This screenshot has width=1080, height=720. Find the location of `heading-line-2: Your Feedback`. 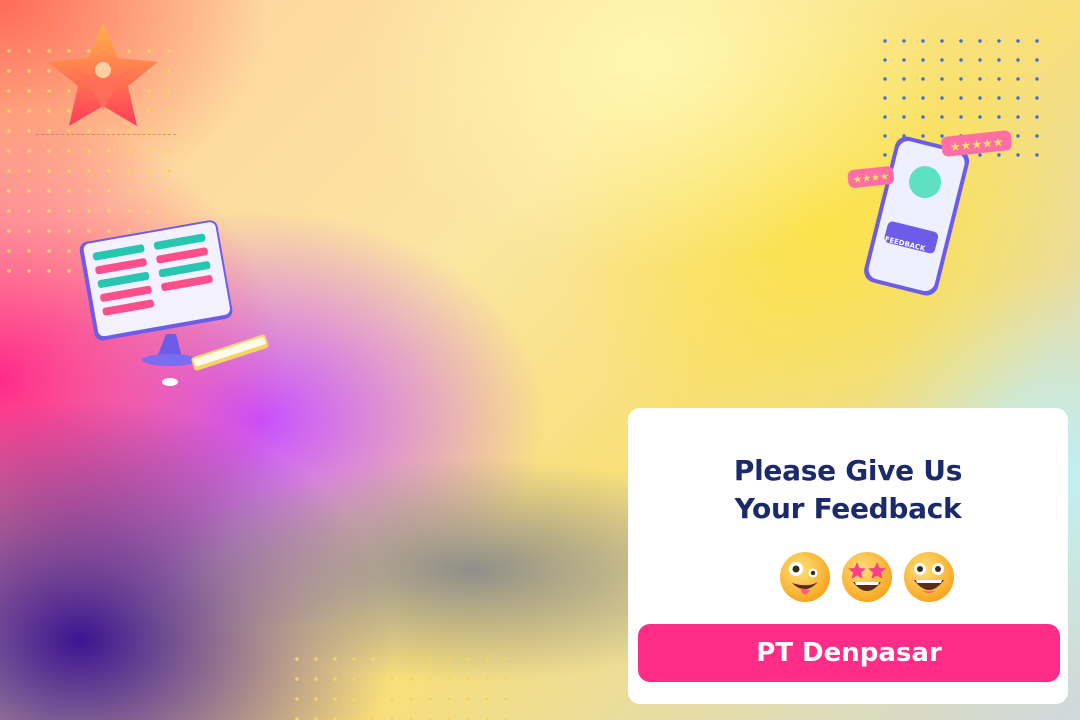

heading-line-2: Your Feedback is located at coordinates (848, 508).